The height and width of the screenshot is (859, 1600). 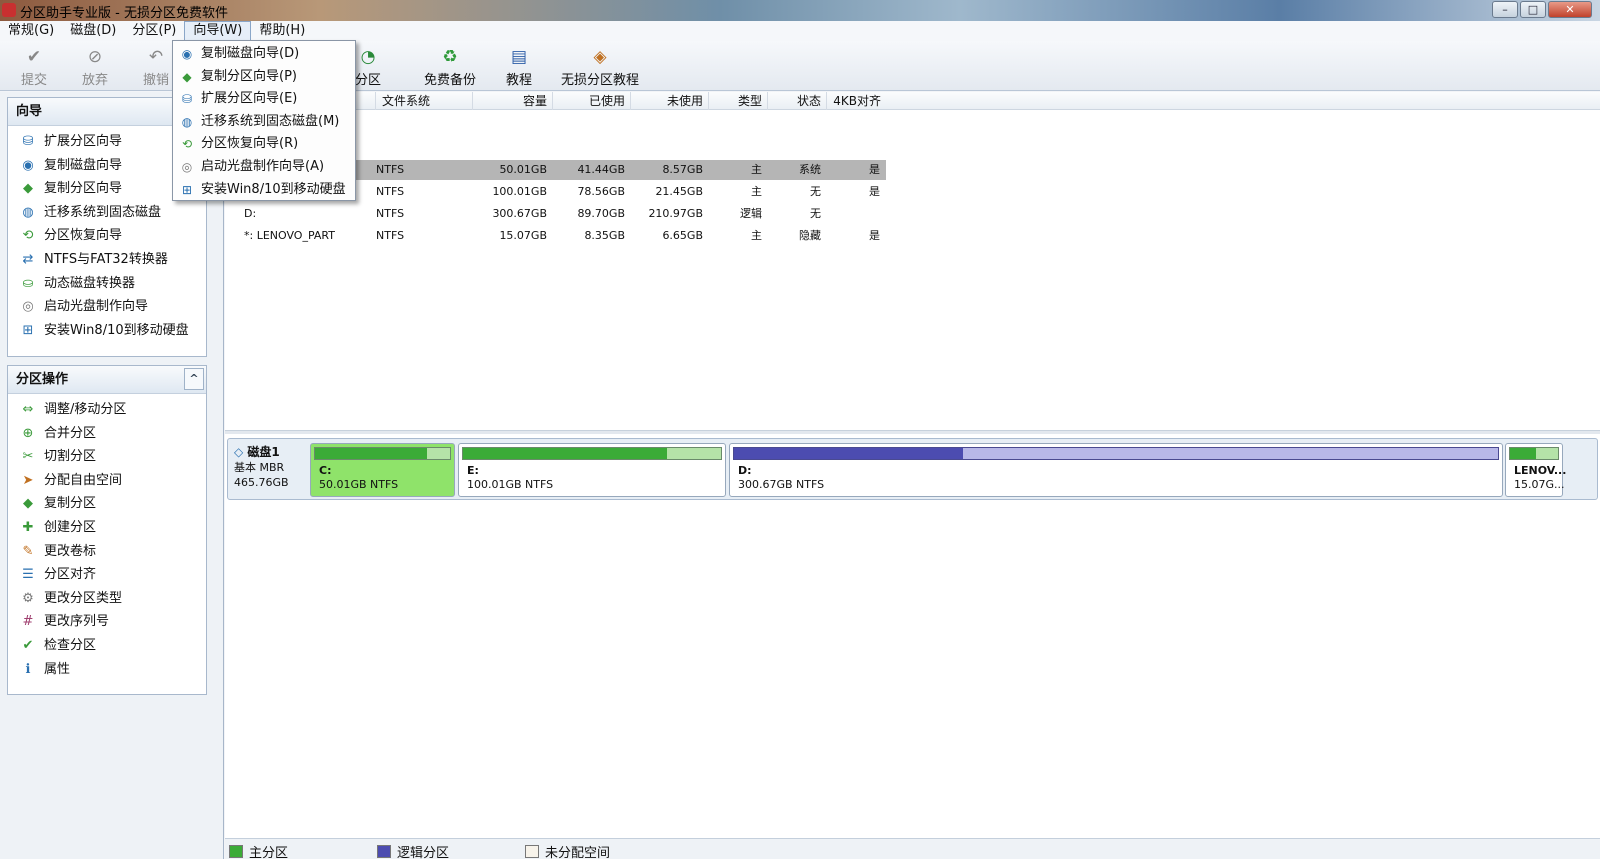 I want to click on menu-general: 常规(G), so click(x=31, y=31).